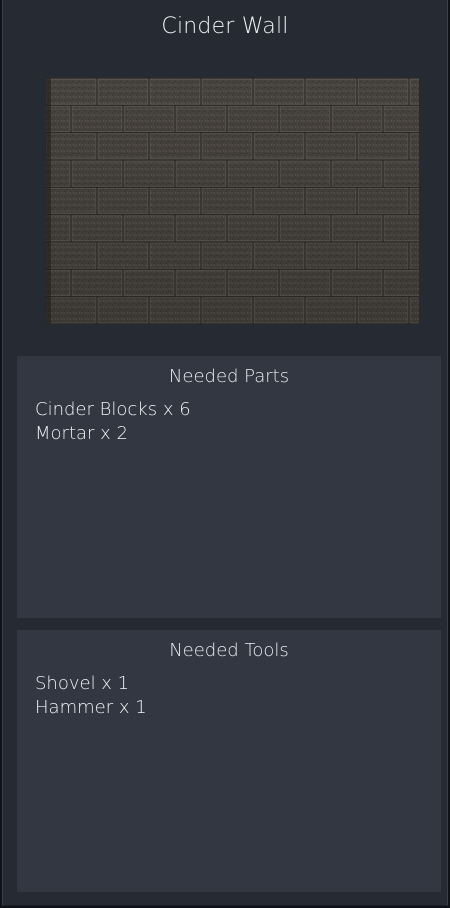  I want to click on list-item: Shovel x 1, so click(82, 683).